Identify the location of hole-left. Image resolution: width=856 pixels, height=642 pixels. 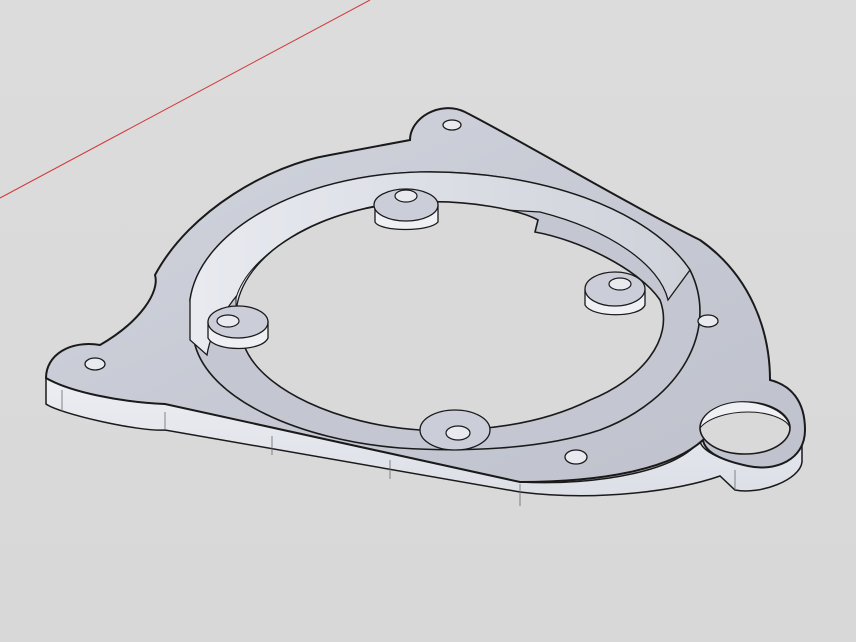
(95, 364).